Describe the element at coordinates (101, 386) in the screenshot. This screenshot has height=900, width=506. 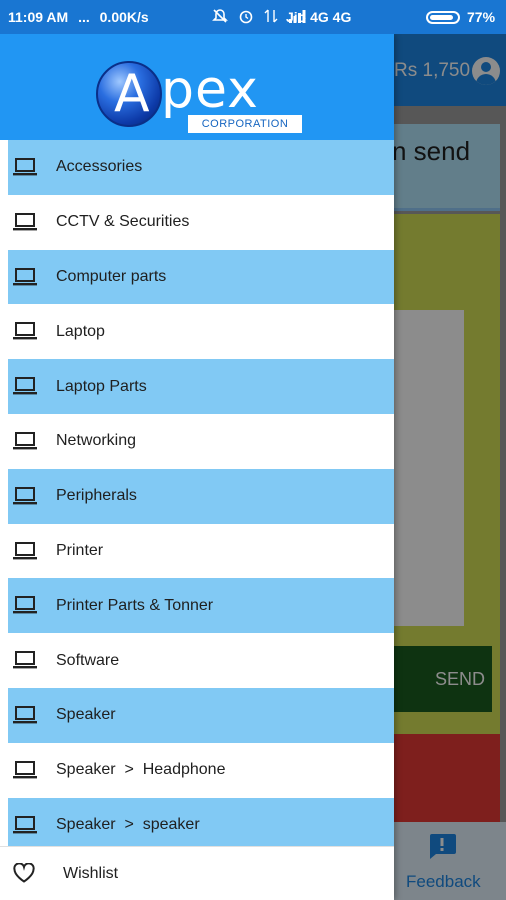
I see `menu-item-label: Laptop Parts` at that location.